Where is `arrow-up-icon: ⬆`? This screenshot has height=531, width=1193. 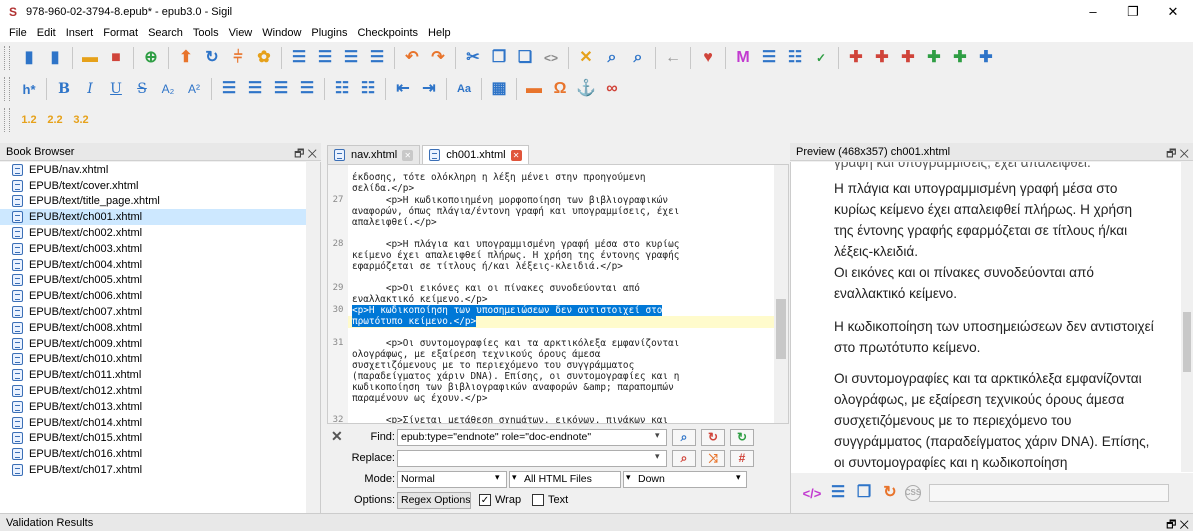
arrow-up-icon: ⬆ is located at coordinates (186, 58).